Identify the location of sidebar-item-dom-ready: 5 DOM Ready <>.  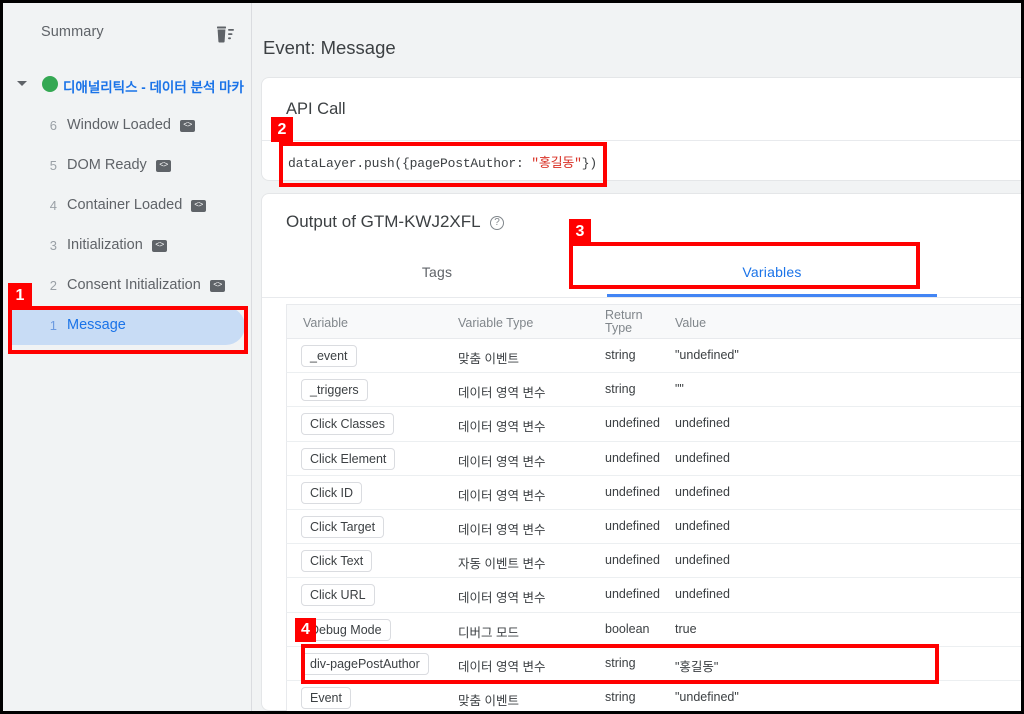
(128, 166).